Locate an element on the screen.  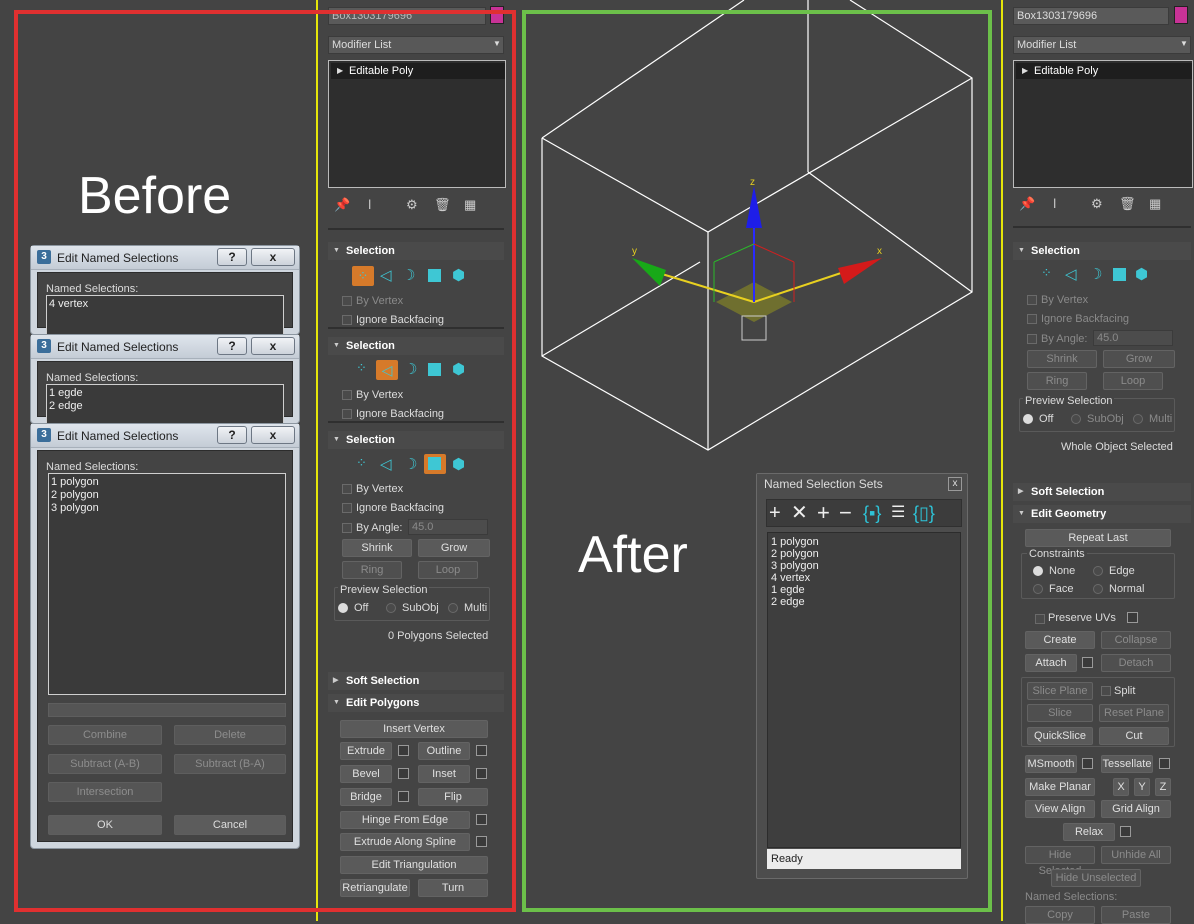
create-button: Create is located at coordinates (1060, 640).